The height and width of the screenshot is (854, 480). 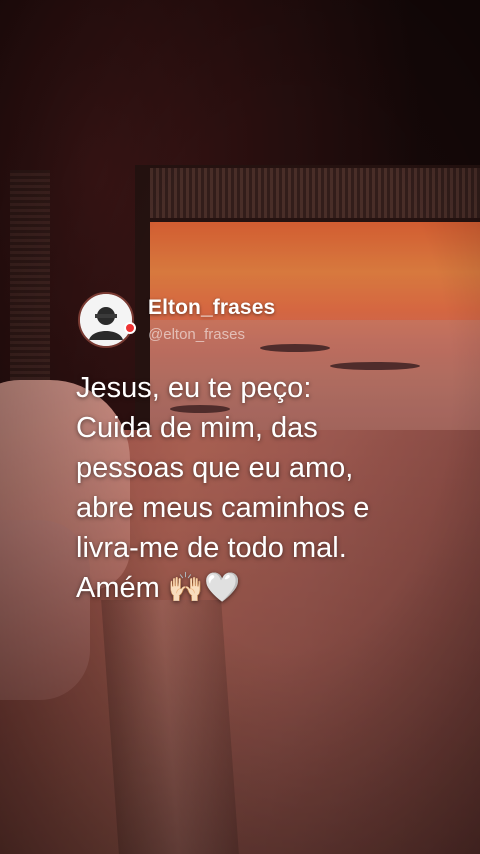 What do you see at coordinates (130, 328) in the screenshot?
I see `verified-badge-icon` at bounding box center [130, 328].